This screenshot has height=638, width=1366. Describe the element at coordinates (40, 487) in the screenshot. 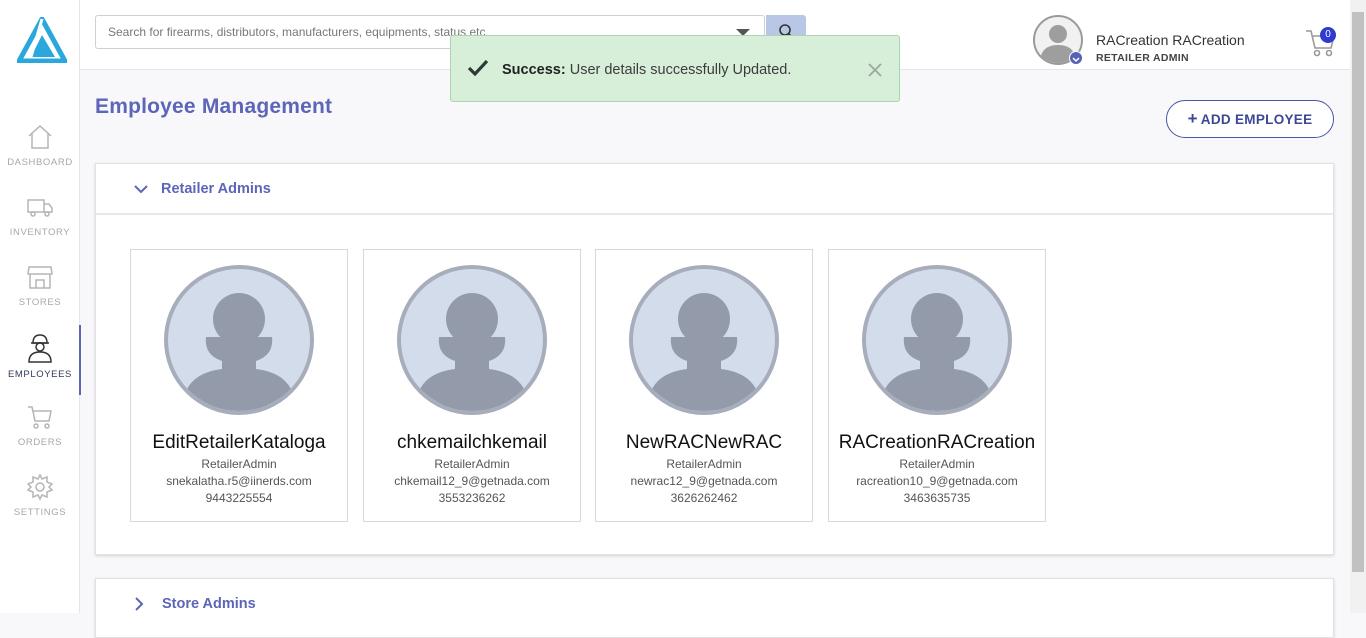

I see `gear-icon` at that location.